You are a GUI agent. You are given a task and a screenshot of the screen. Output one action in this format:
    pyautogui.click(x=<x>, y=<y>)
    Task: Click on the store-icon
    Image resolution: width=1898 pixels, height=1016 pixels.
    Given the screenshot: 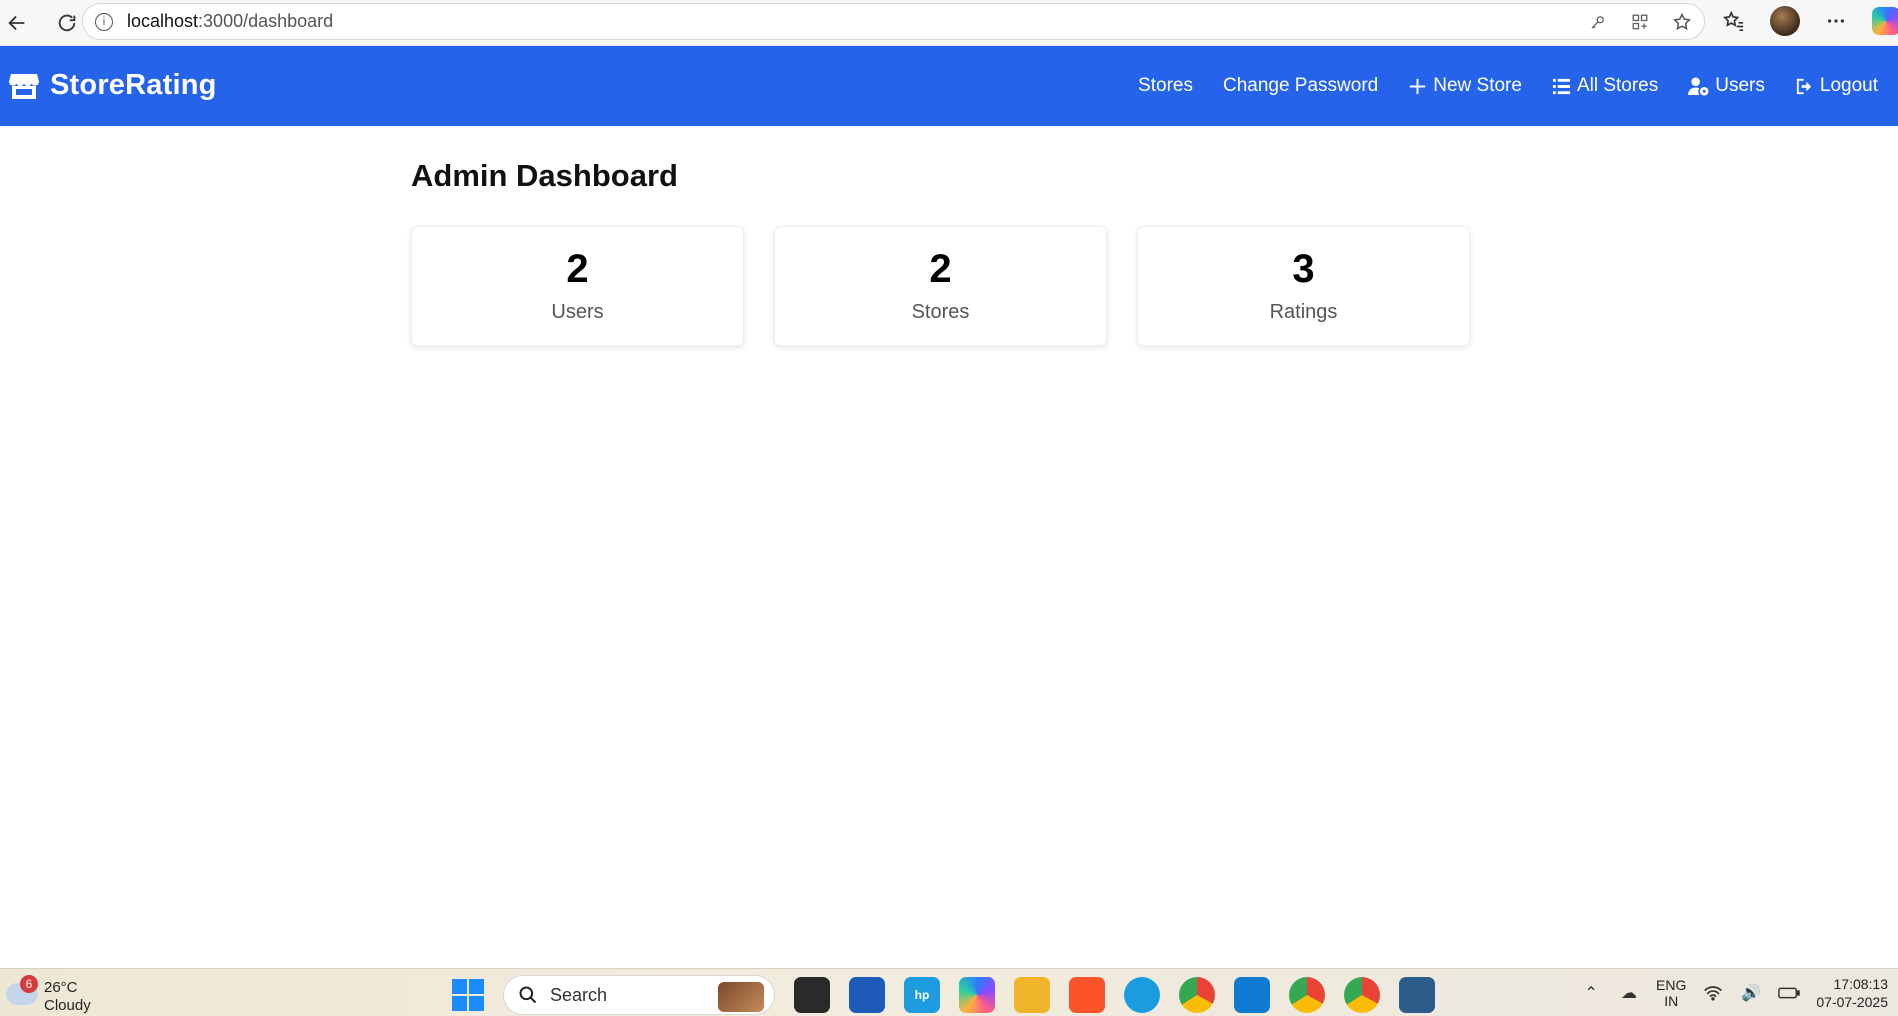 What is the action you would take?
    pyautogui.click(x=24, y=86)
    